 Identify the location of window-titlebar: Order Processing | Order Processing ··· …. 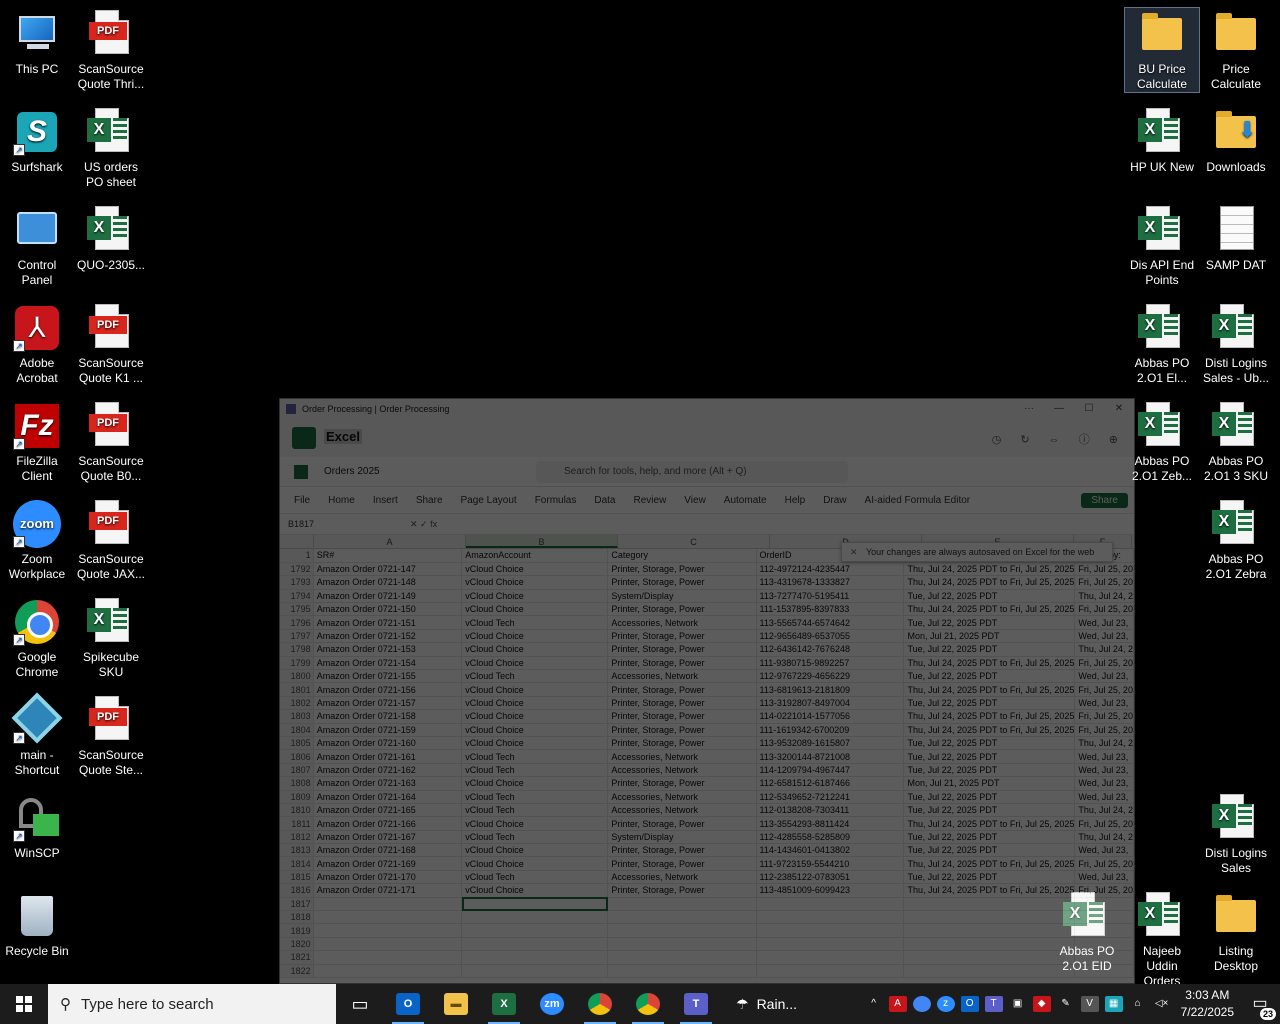
(707, 409).